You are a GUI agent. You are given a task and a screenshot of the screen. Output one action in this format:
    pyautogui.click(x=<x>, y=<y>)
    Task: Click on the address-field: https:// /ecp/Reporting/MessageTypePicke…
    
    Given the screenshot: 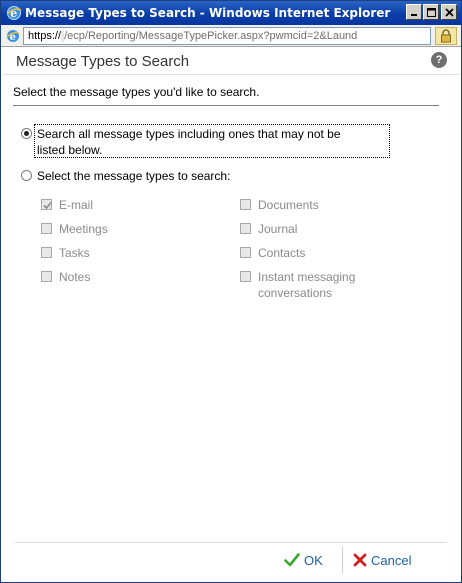 What is the action you would take?
    pyautogui.click(x=227, y=36)
    